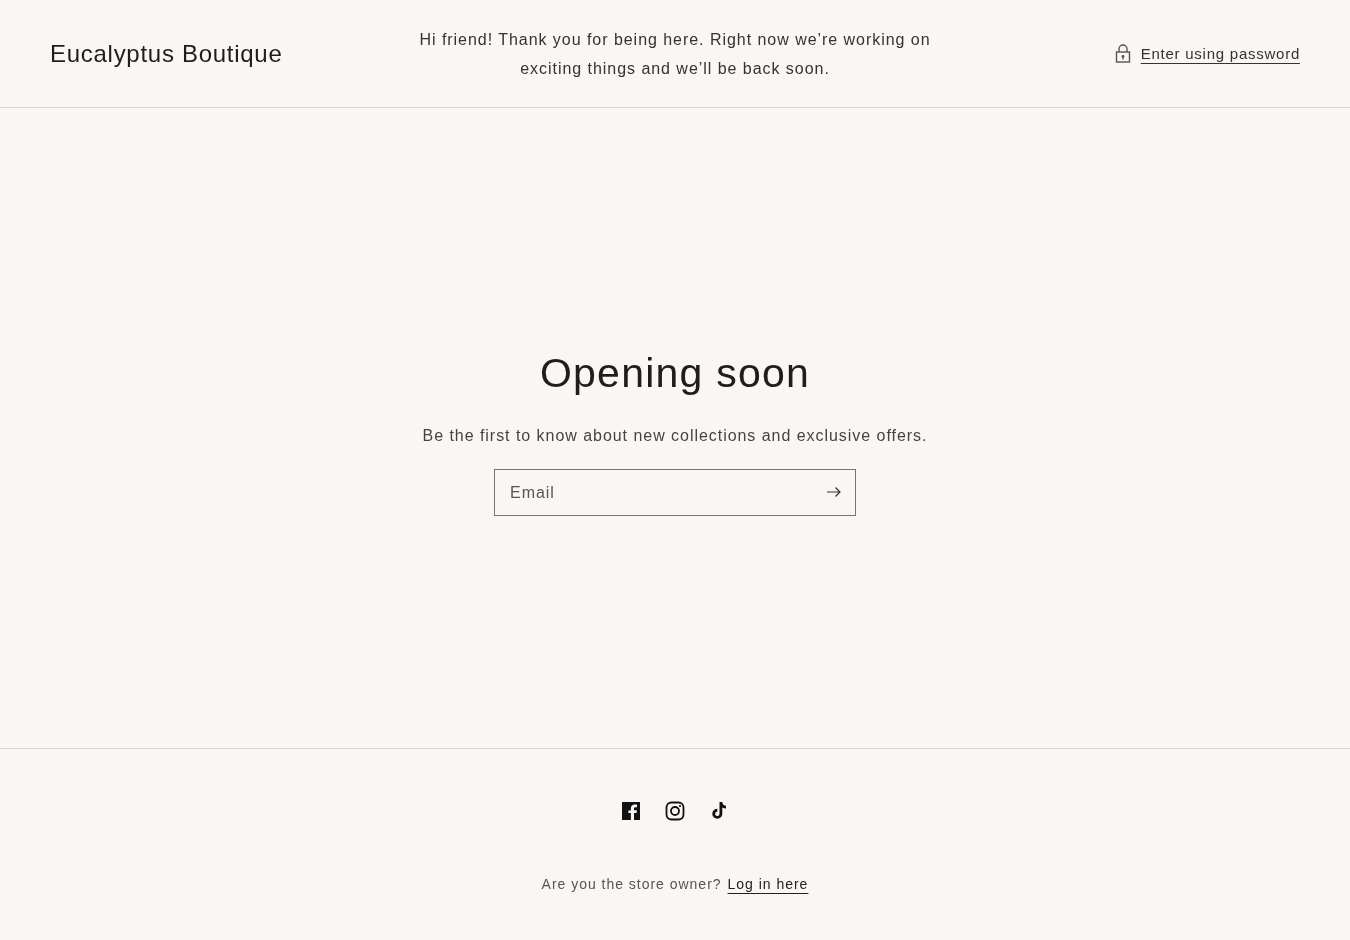 Image resolution: width=1350 pixels, height=940 pixels. What do you see at coordinates (1122, 53) in the screenshot?
I see `lock-icon` at bounding box center [1122, 53].